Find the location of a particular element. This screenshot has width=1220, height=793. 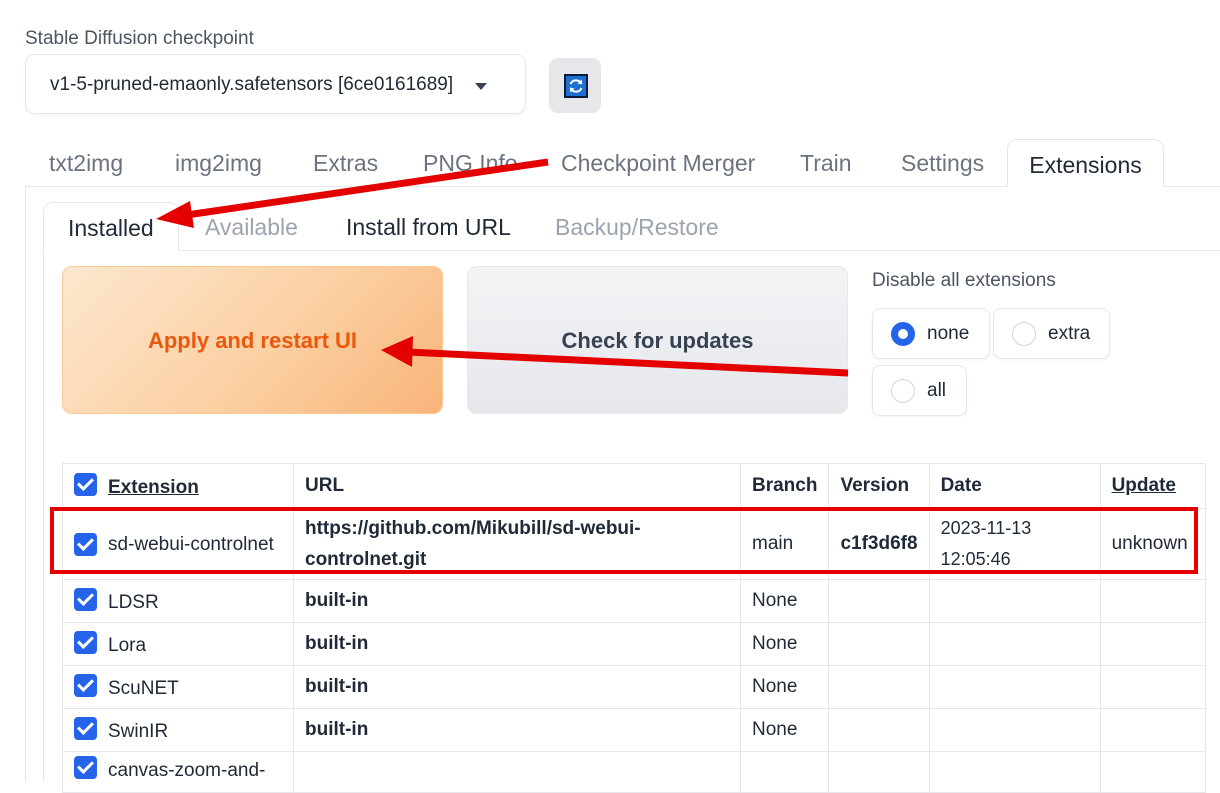

annotation-arrow-to-installed is located at coordinates (364, 189).